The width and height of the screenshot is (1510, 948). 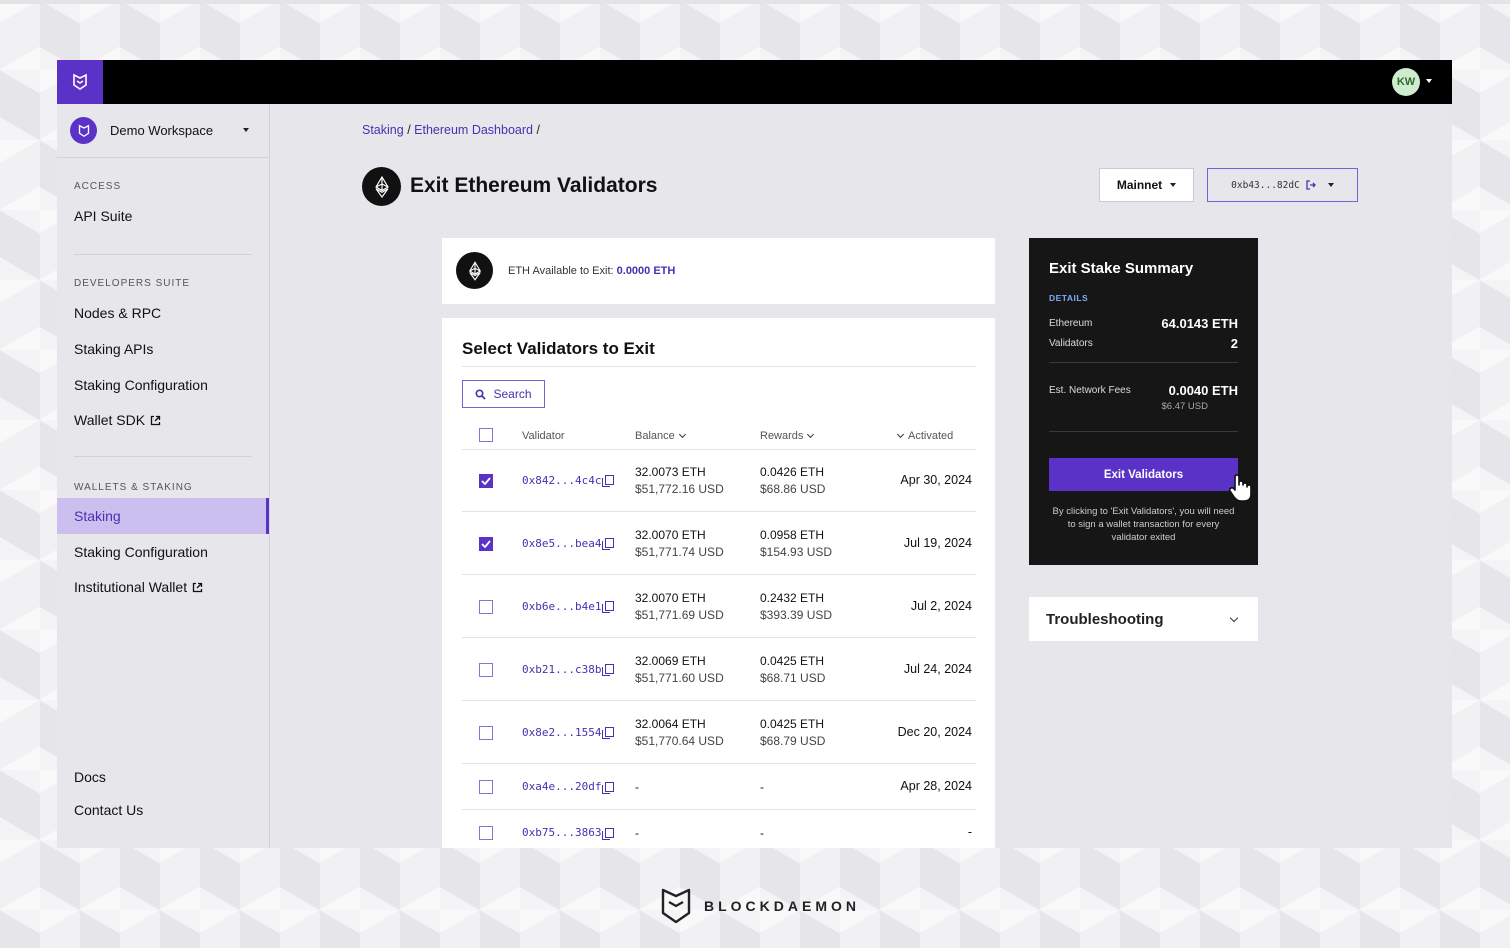 I want to click on logout-icon, so click(x=1311, y=185).